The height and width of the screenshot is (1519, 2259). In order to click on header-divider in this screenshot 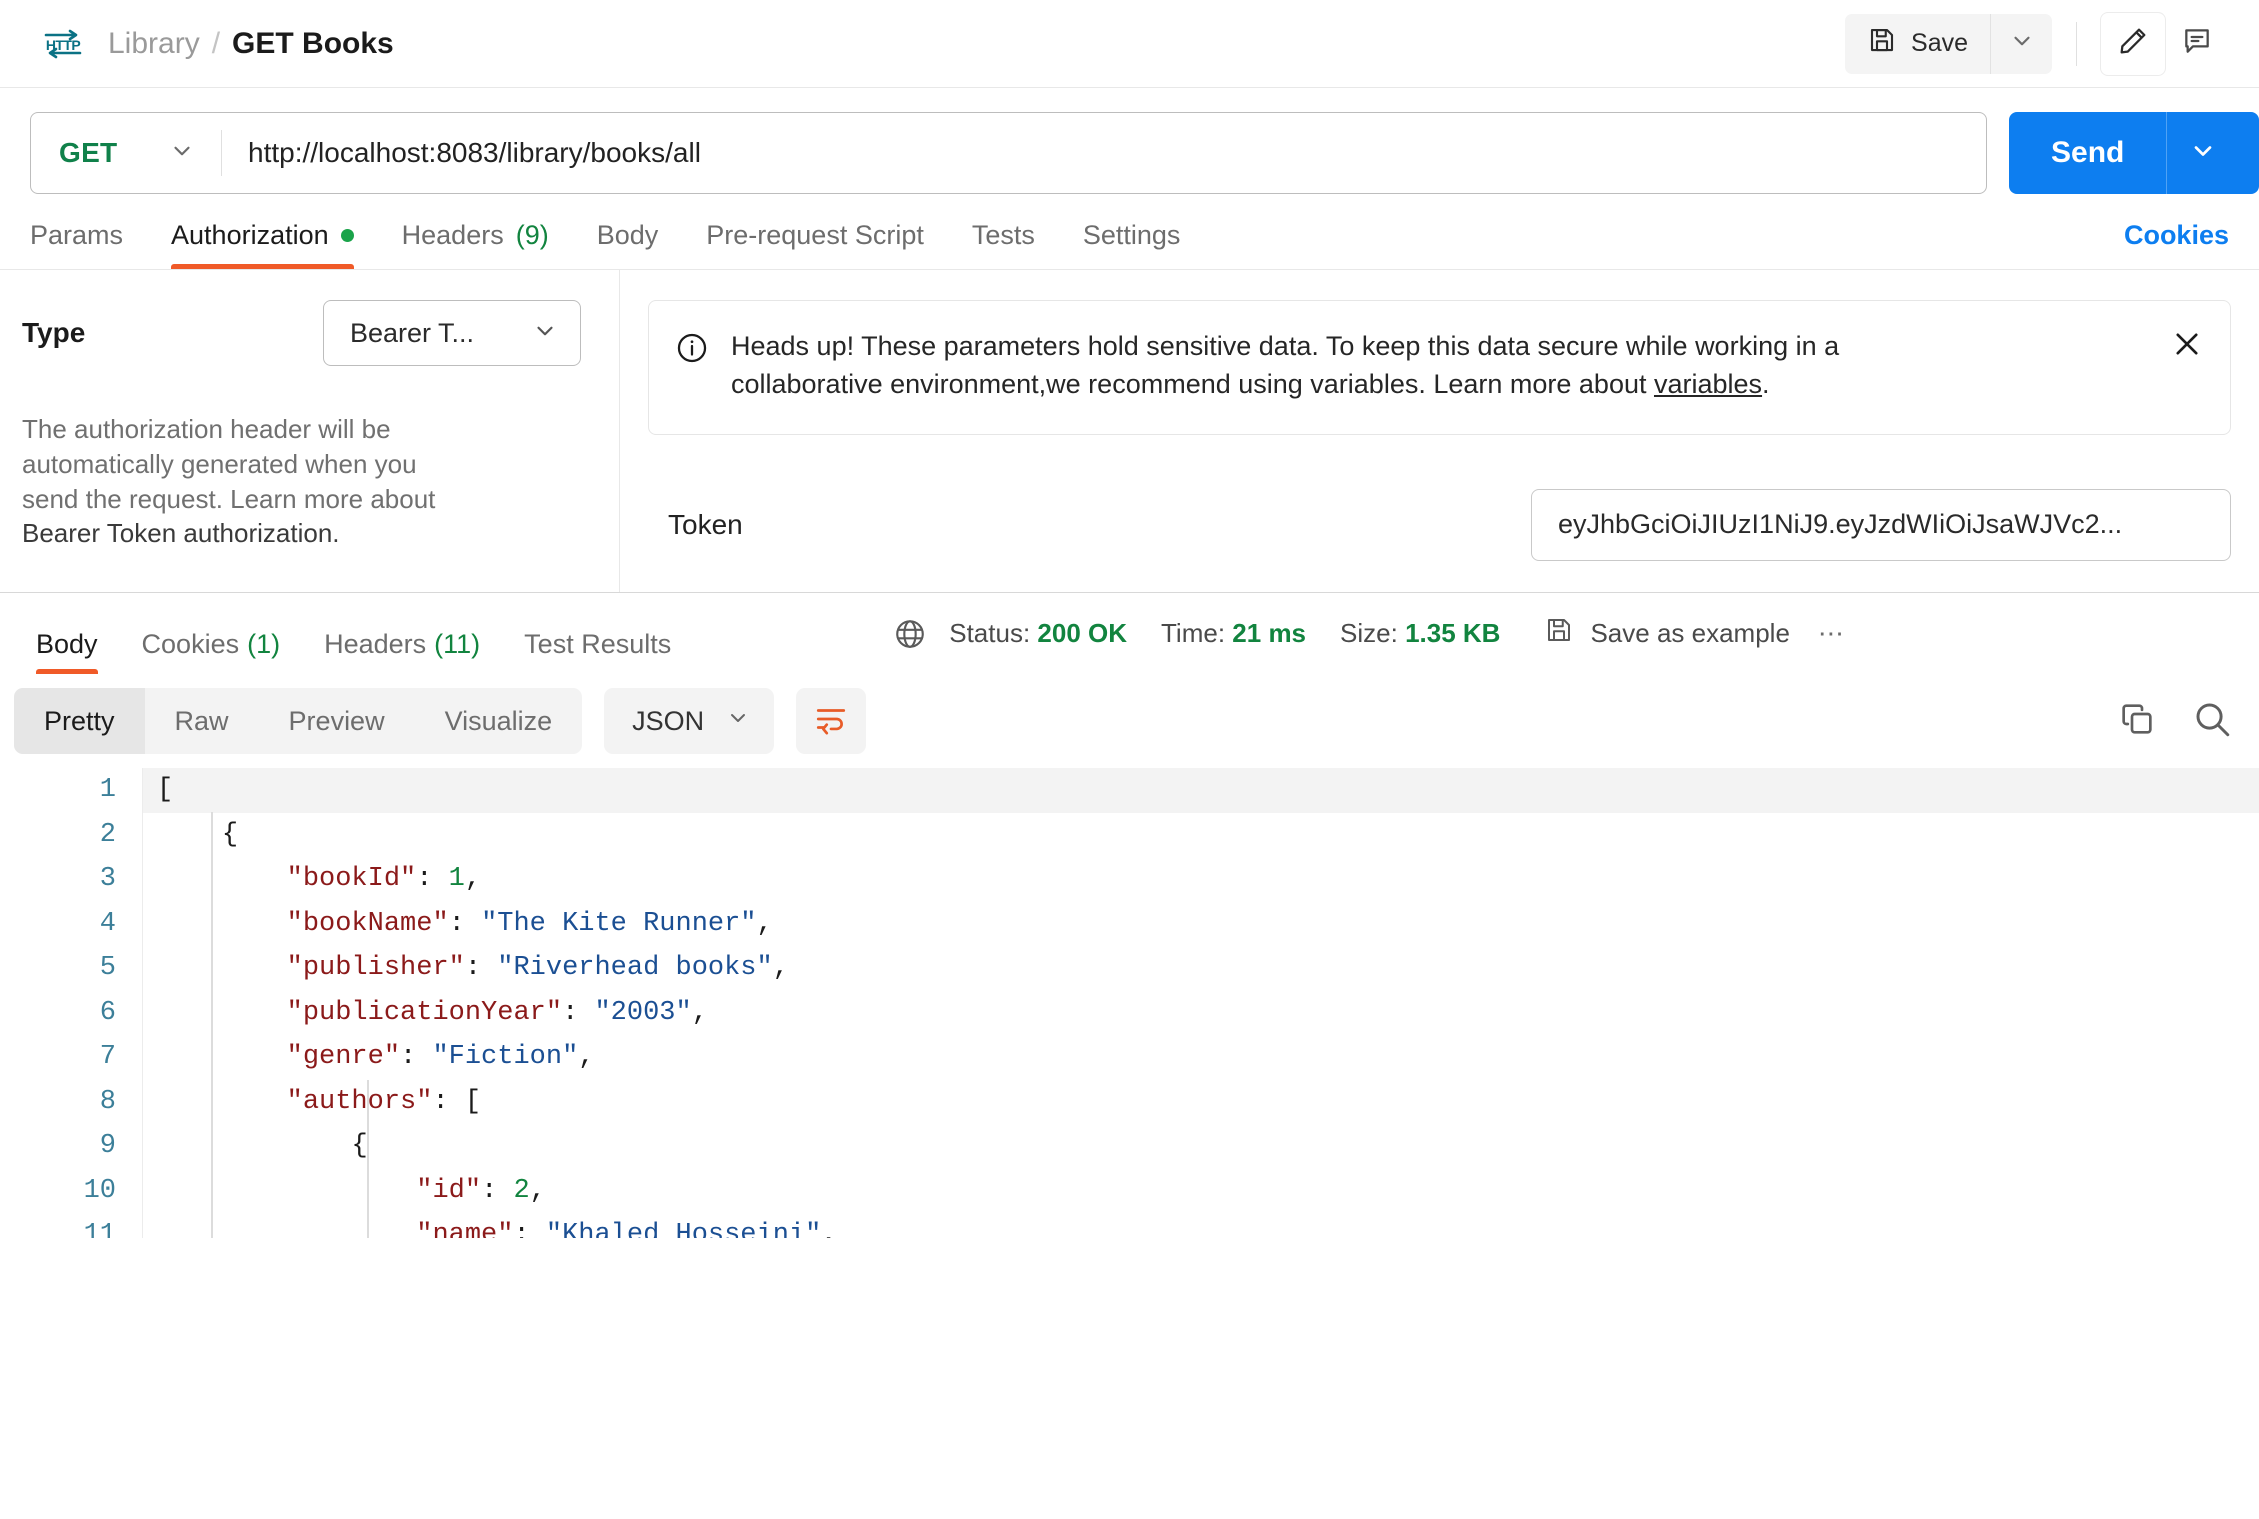, I will do `click(2076, 43)`.